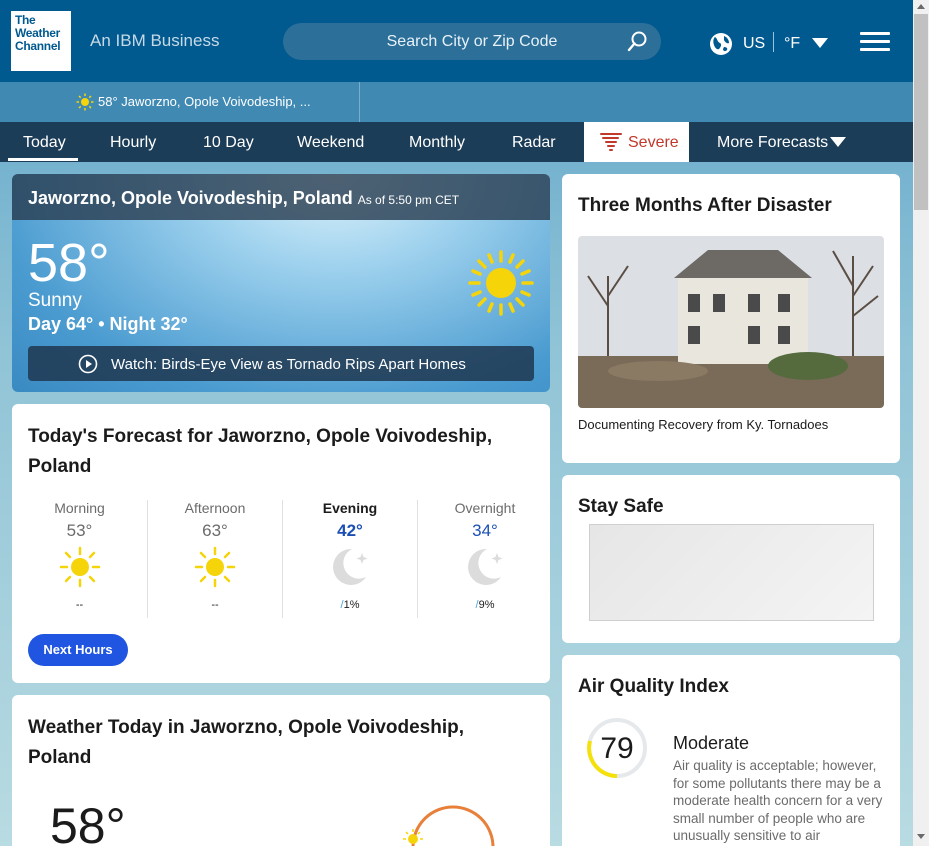  I want to click on period-label: Morning, so click(79, 508).